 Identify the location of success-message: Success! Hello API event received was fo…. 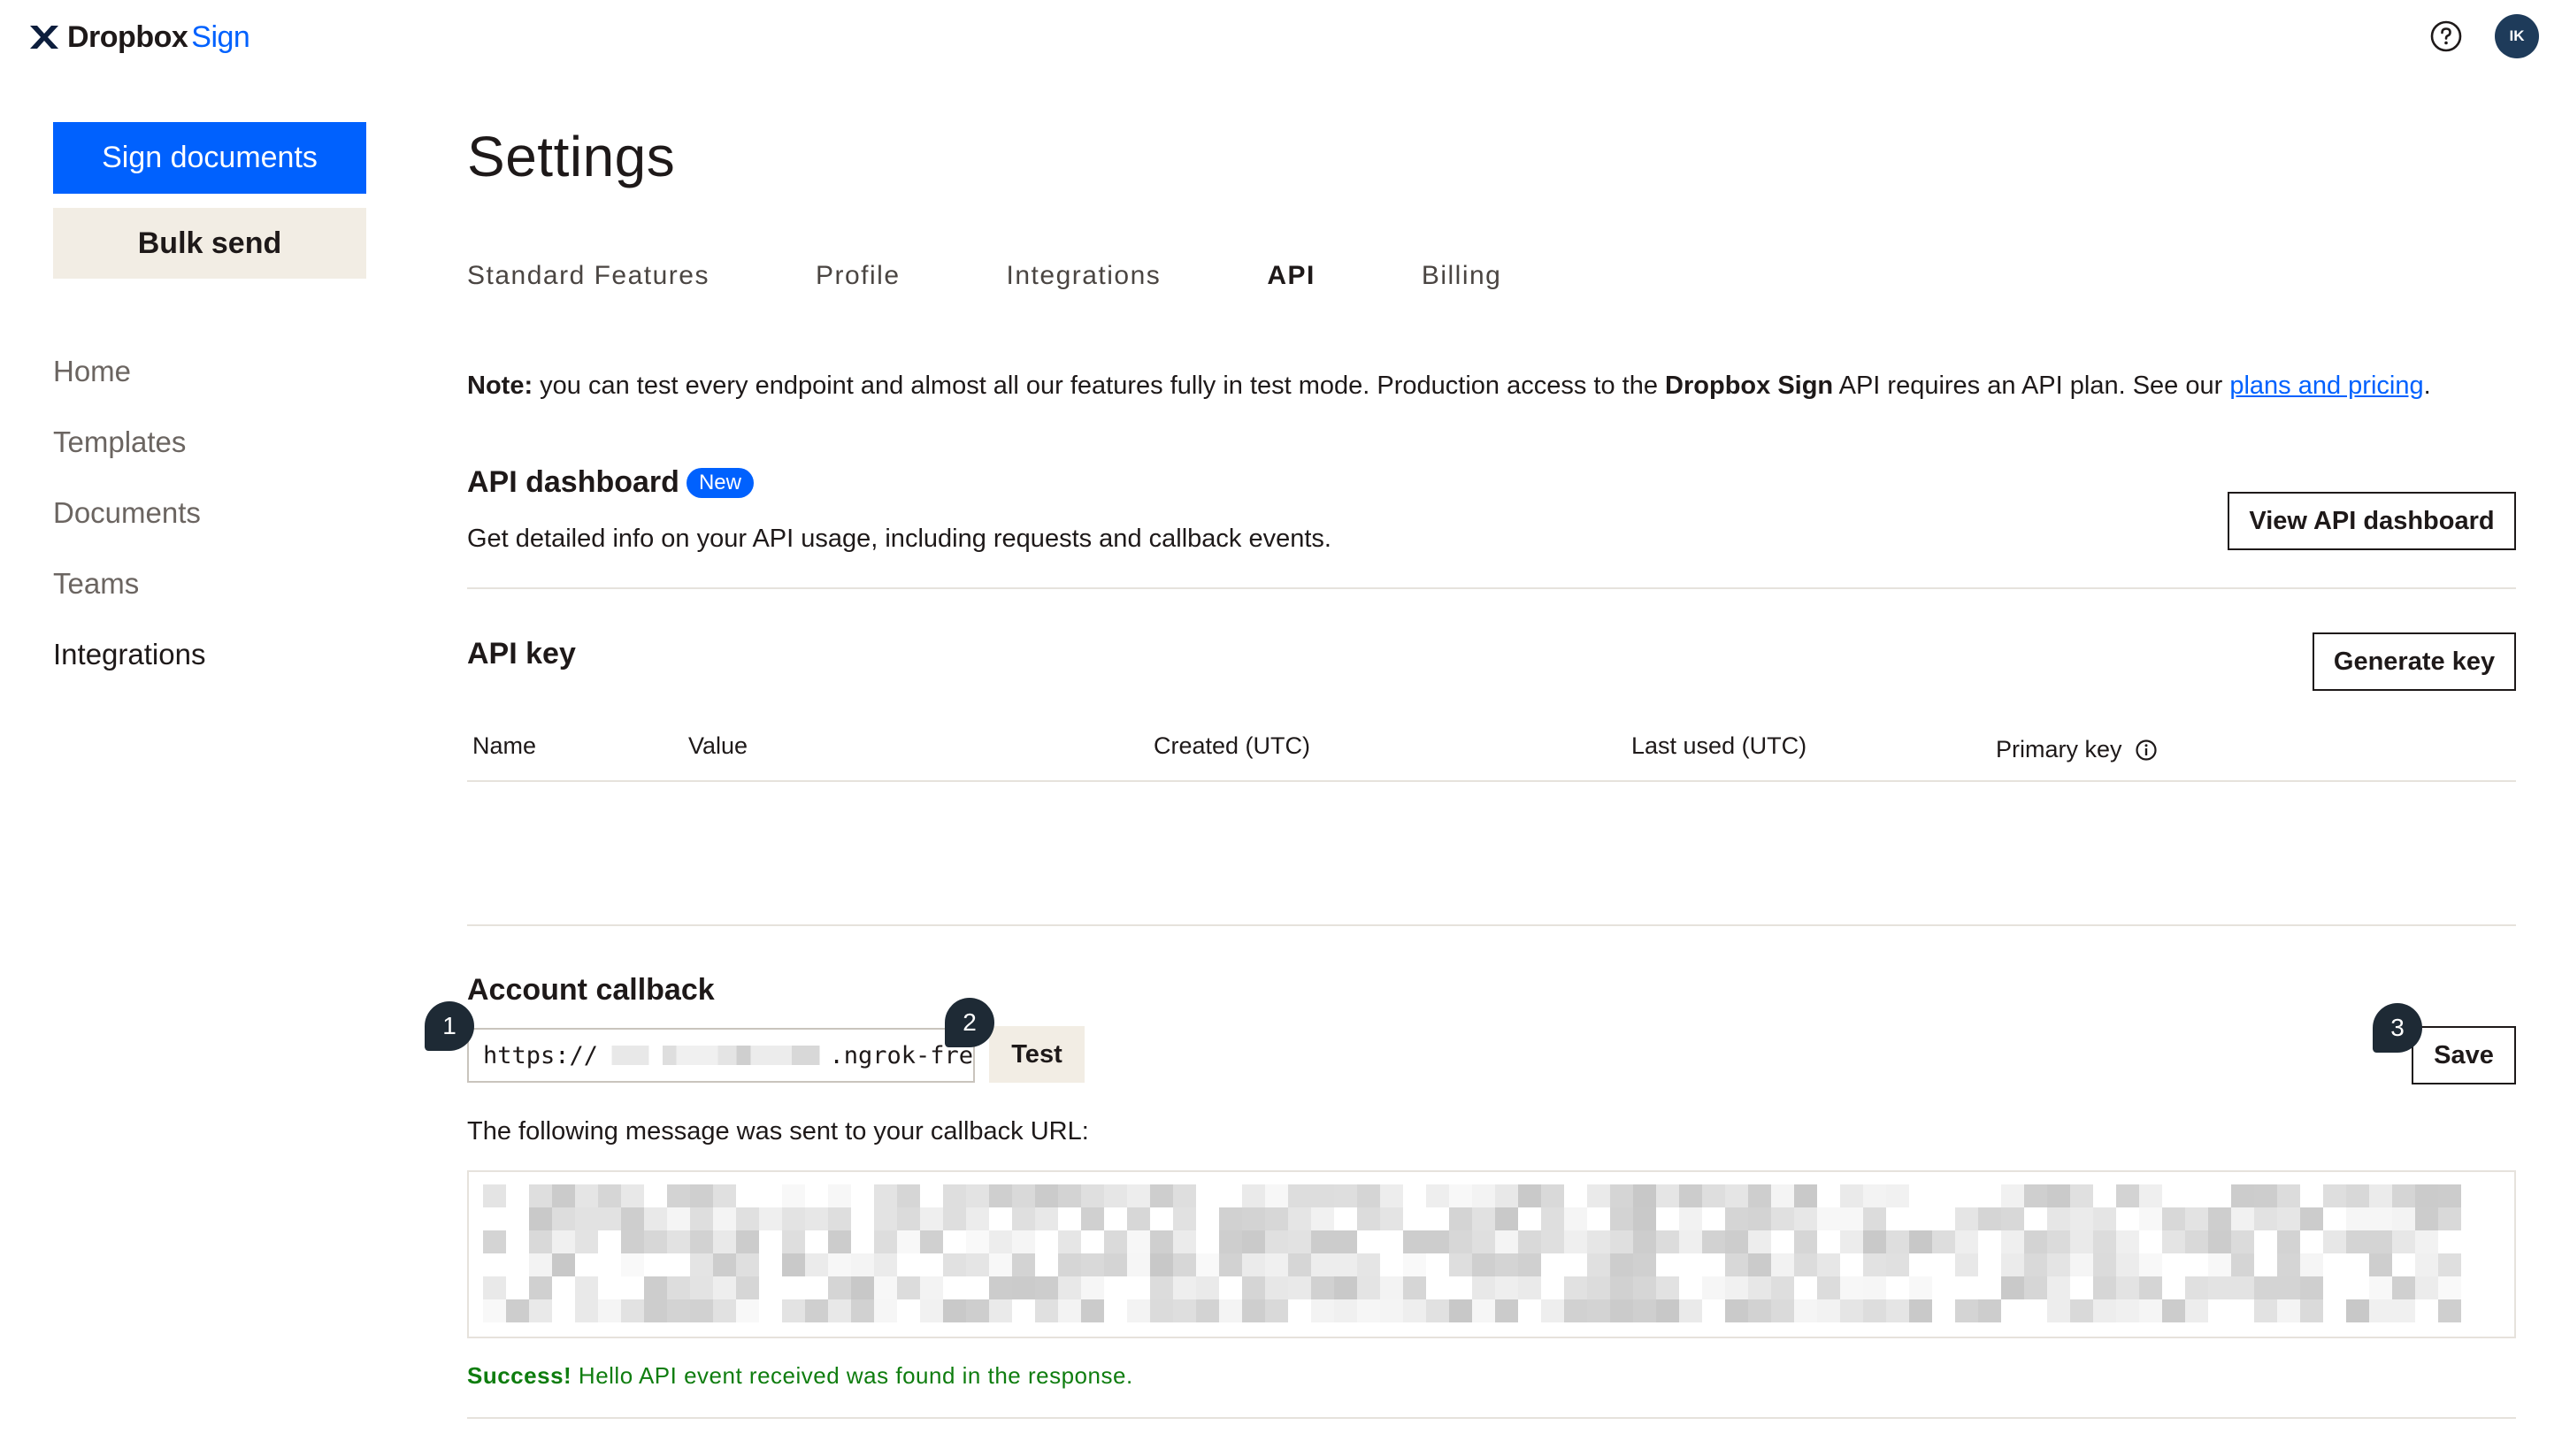
(800, 1376).